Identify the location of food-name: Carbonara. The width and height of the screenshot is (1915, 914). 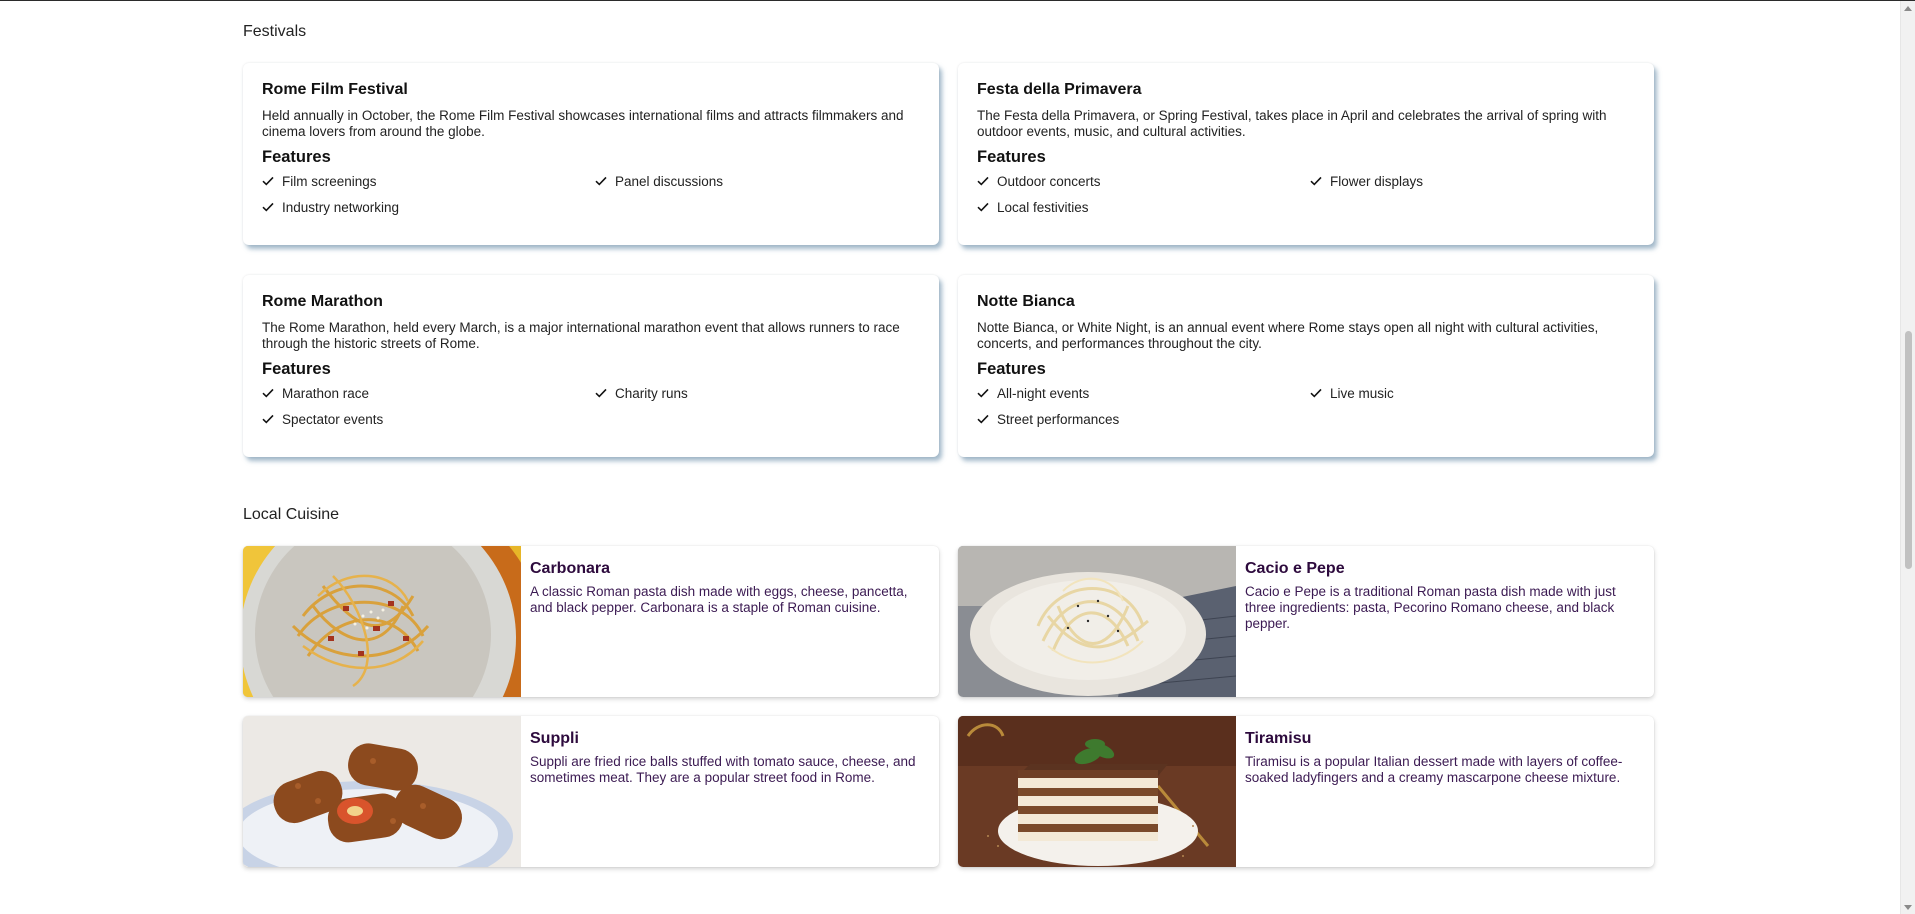
(570, 568).